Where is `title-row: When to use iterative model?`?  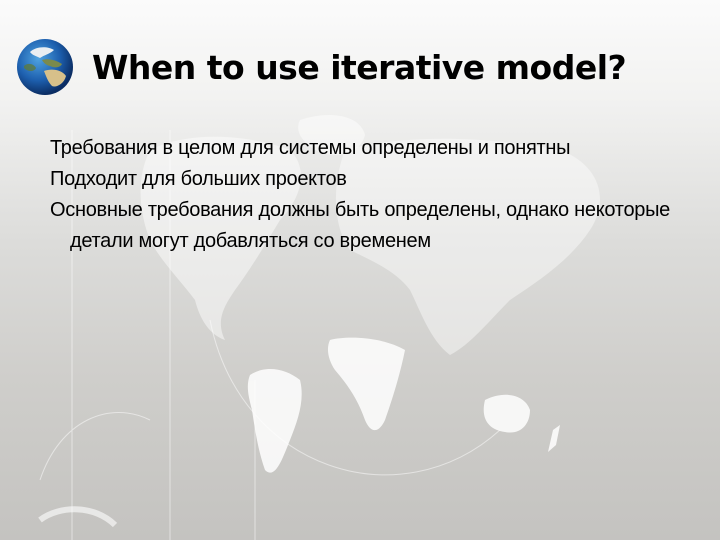
title-row: When to use iterative model? is located at coordinates (321, 67).